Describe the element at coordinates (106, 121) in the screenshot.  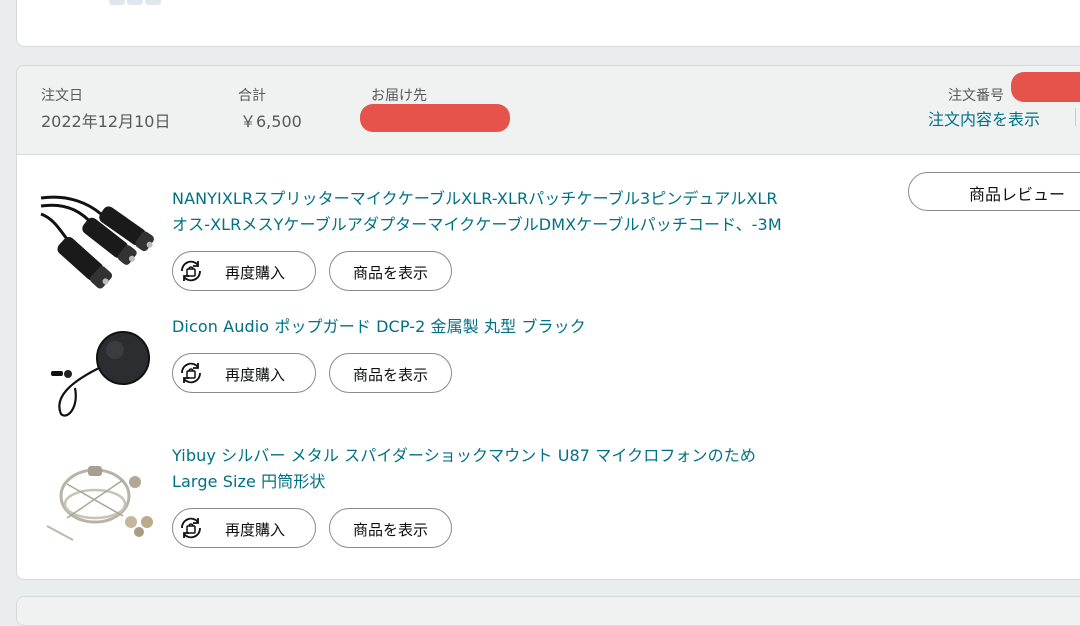
I see `order-date-value: 2022年12月10日` at that location.